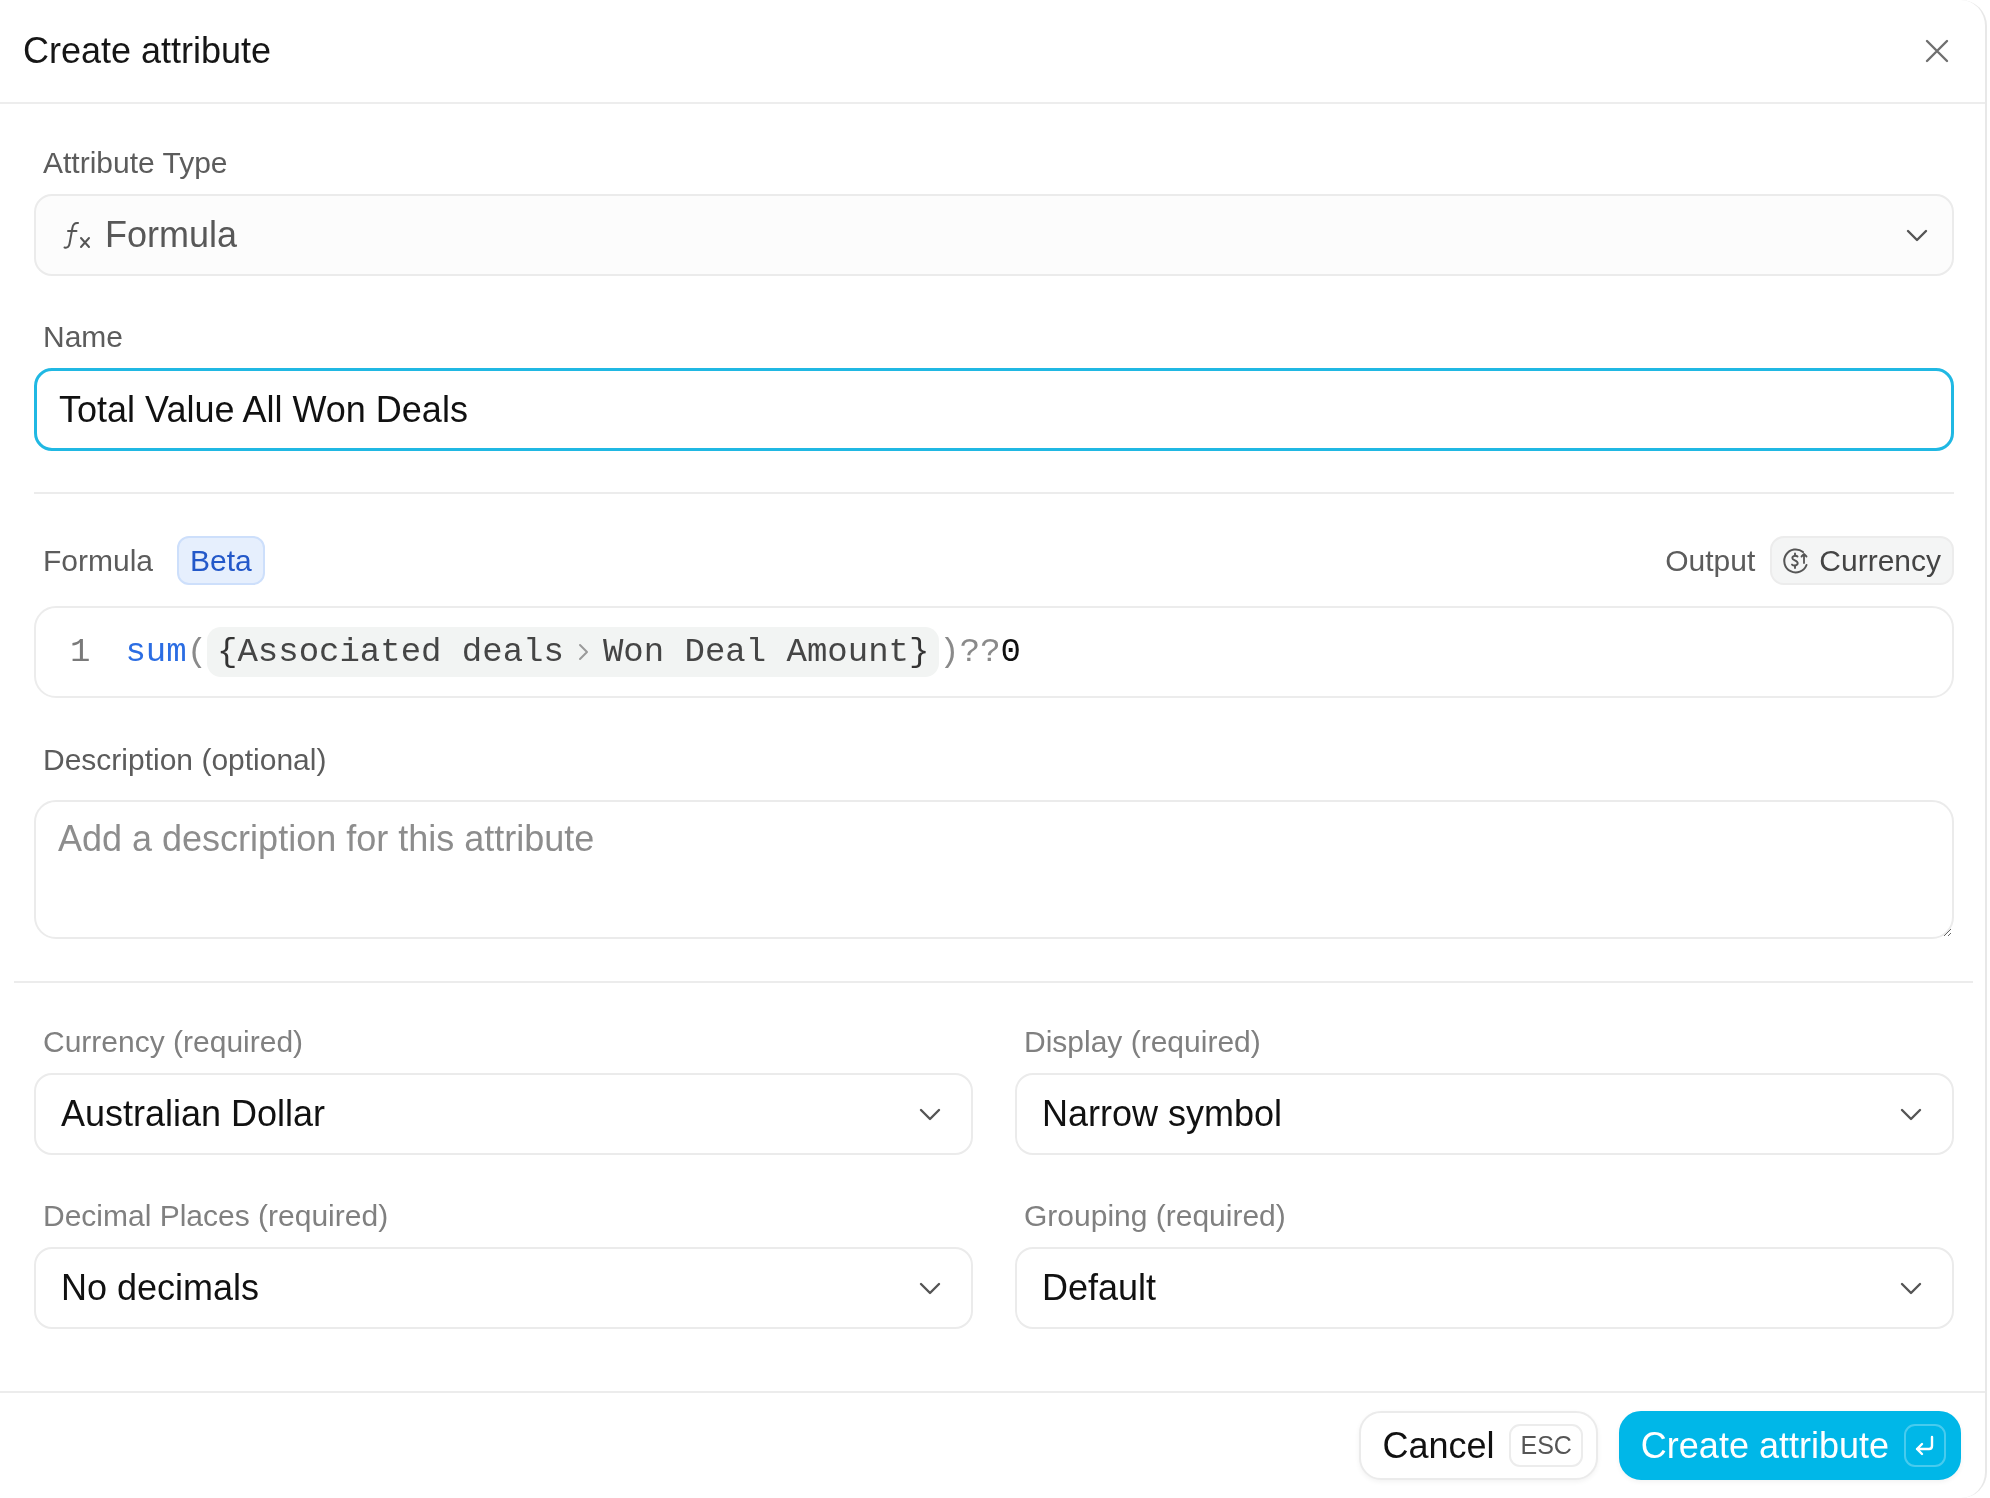 The image size is (1990, 1498). I want to click on field-label: Description (optional), so click(185, 760).